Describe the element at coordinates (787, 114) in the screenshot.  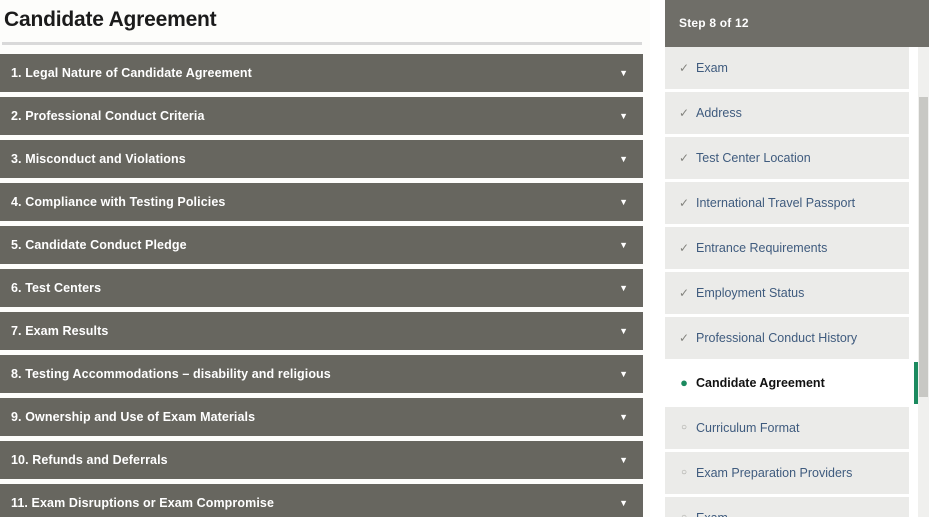
I see `step-item-completed: ✓ Address` at that location.